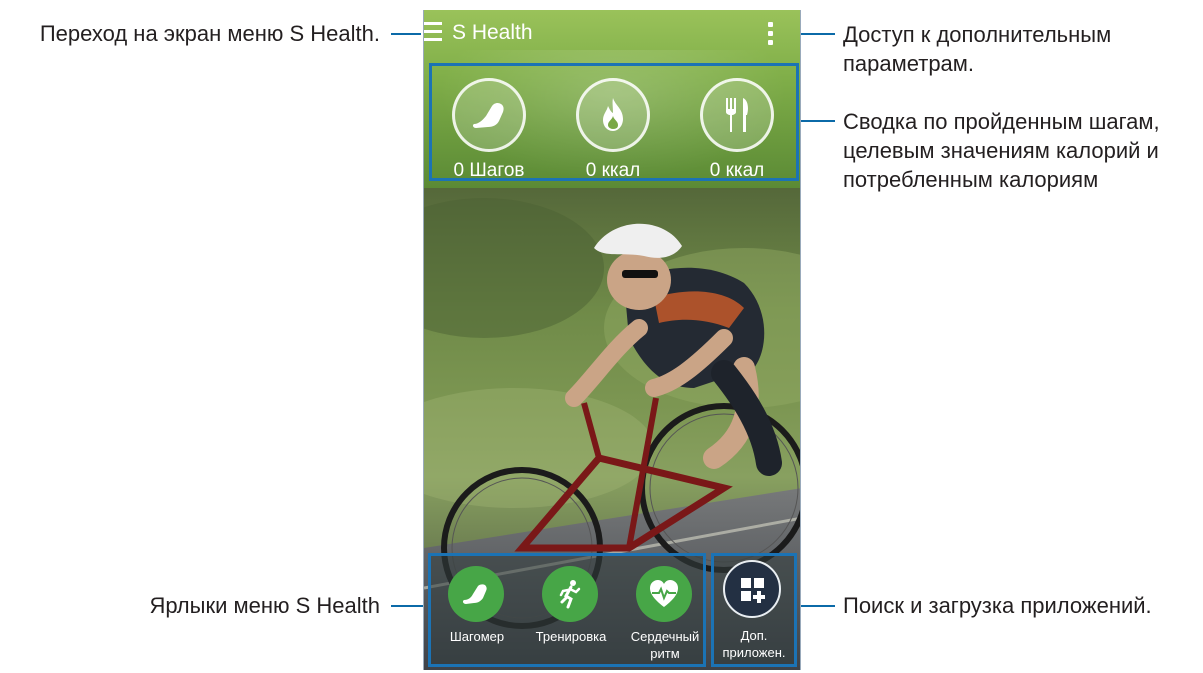 The image size is (1203, 673). I want to click on shortcut-exercise: Тренировка, so click(571, 616).